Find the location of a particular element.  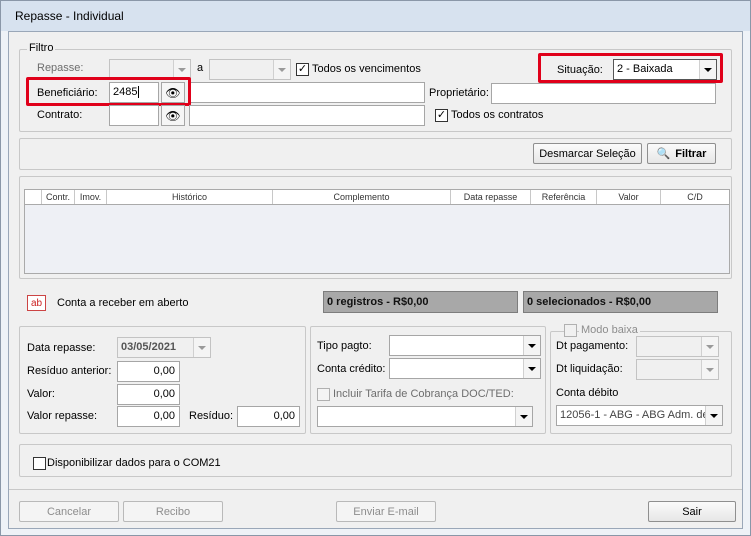

situacao-select: 2 - Baixada is located at coordinates (665, 69).